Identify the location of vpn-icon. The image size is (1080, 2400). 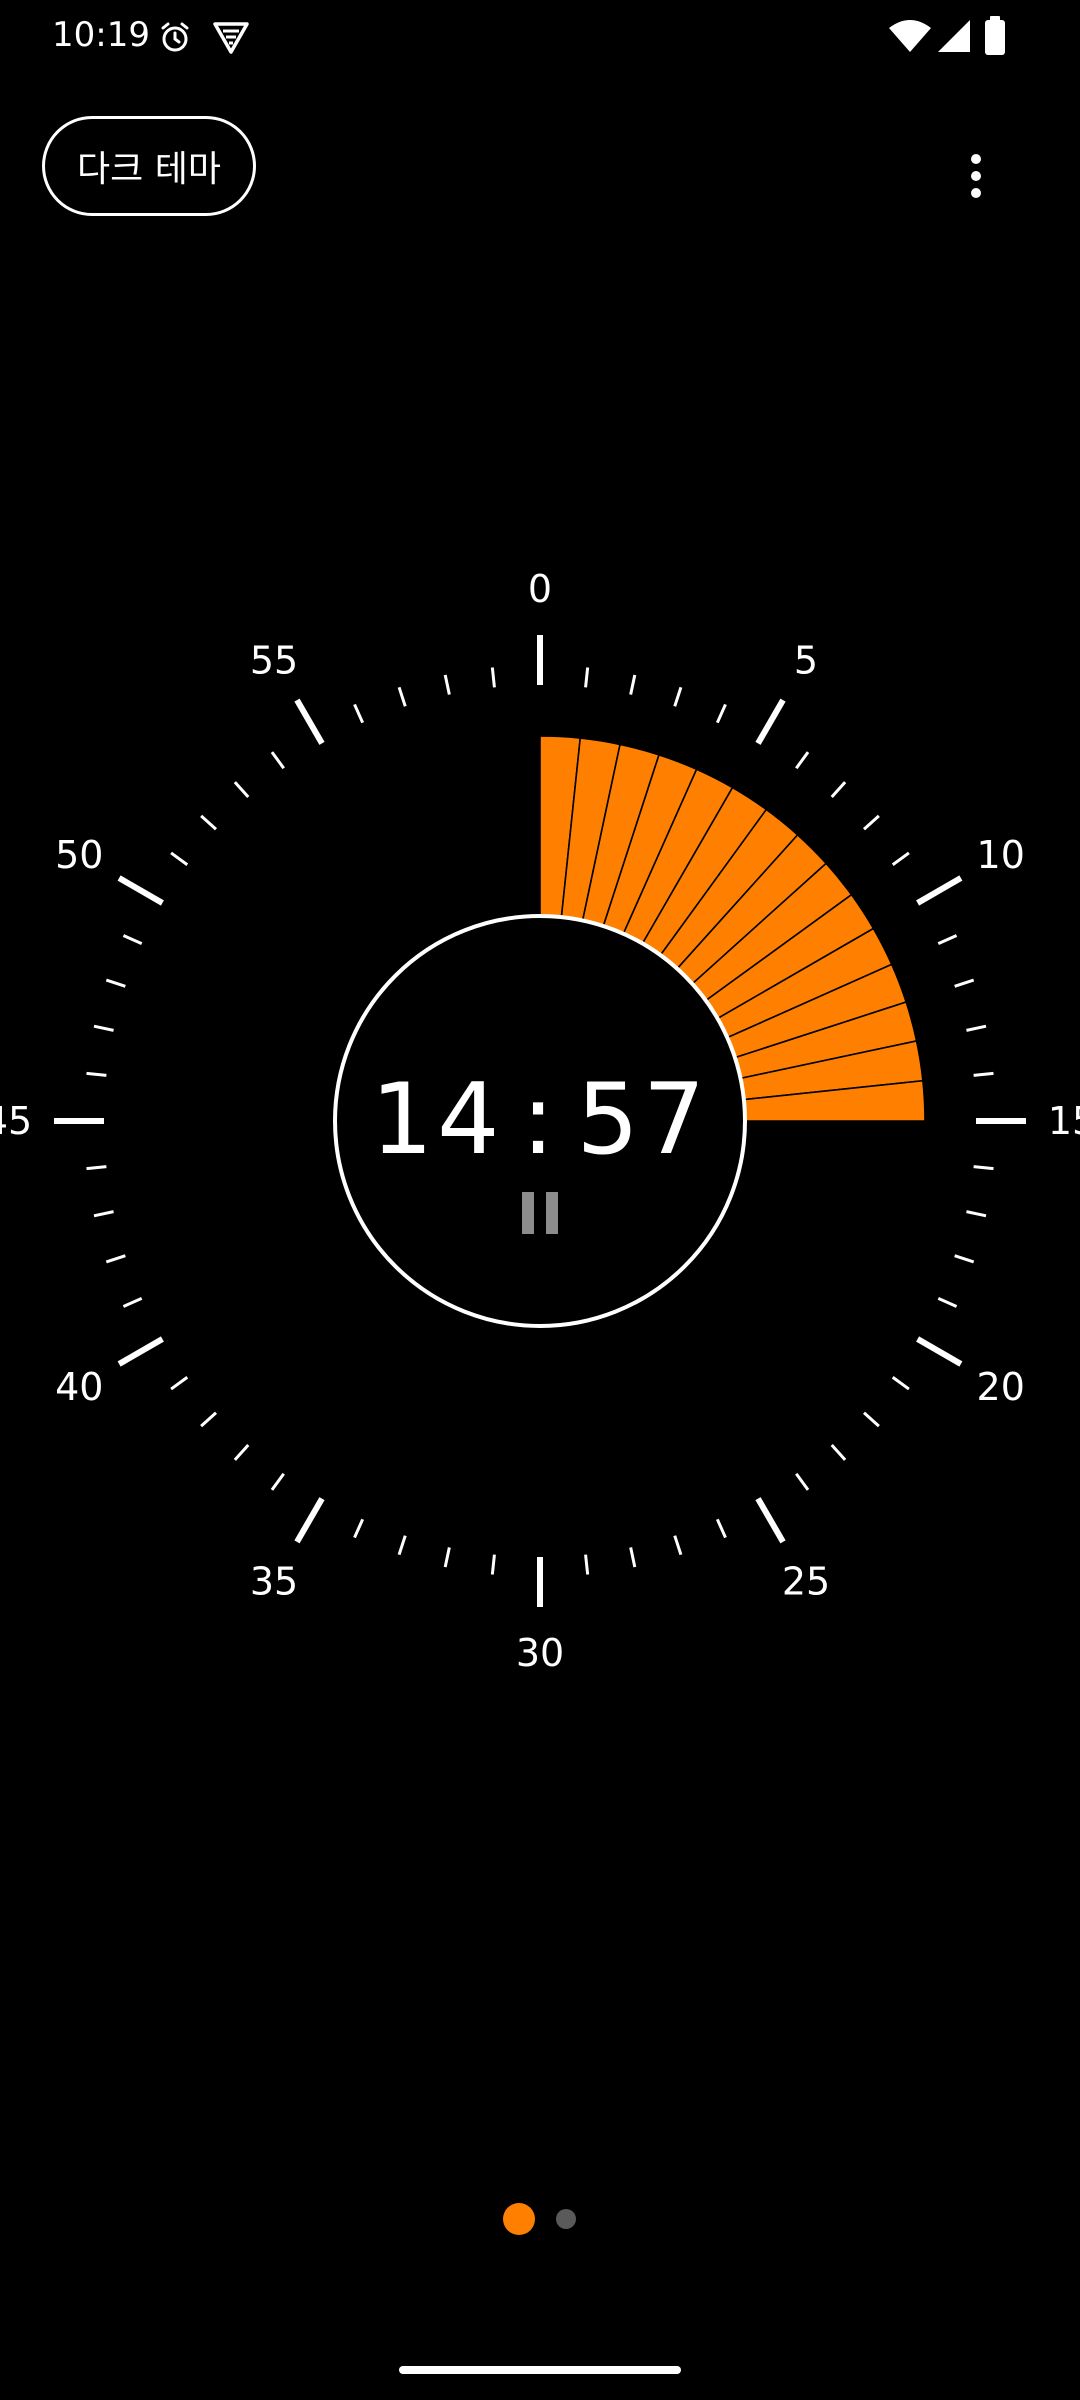
(231, 38).